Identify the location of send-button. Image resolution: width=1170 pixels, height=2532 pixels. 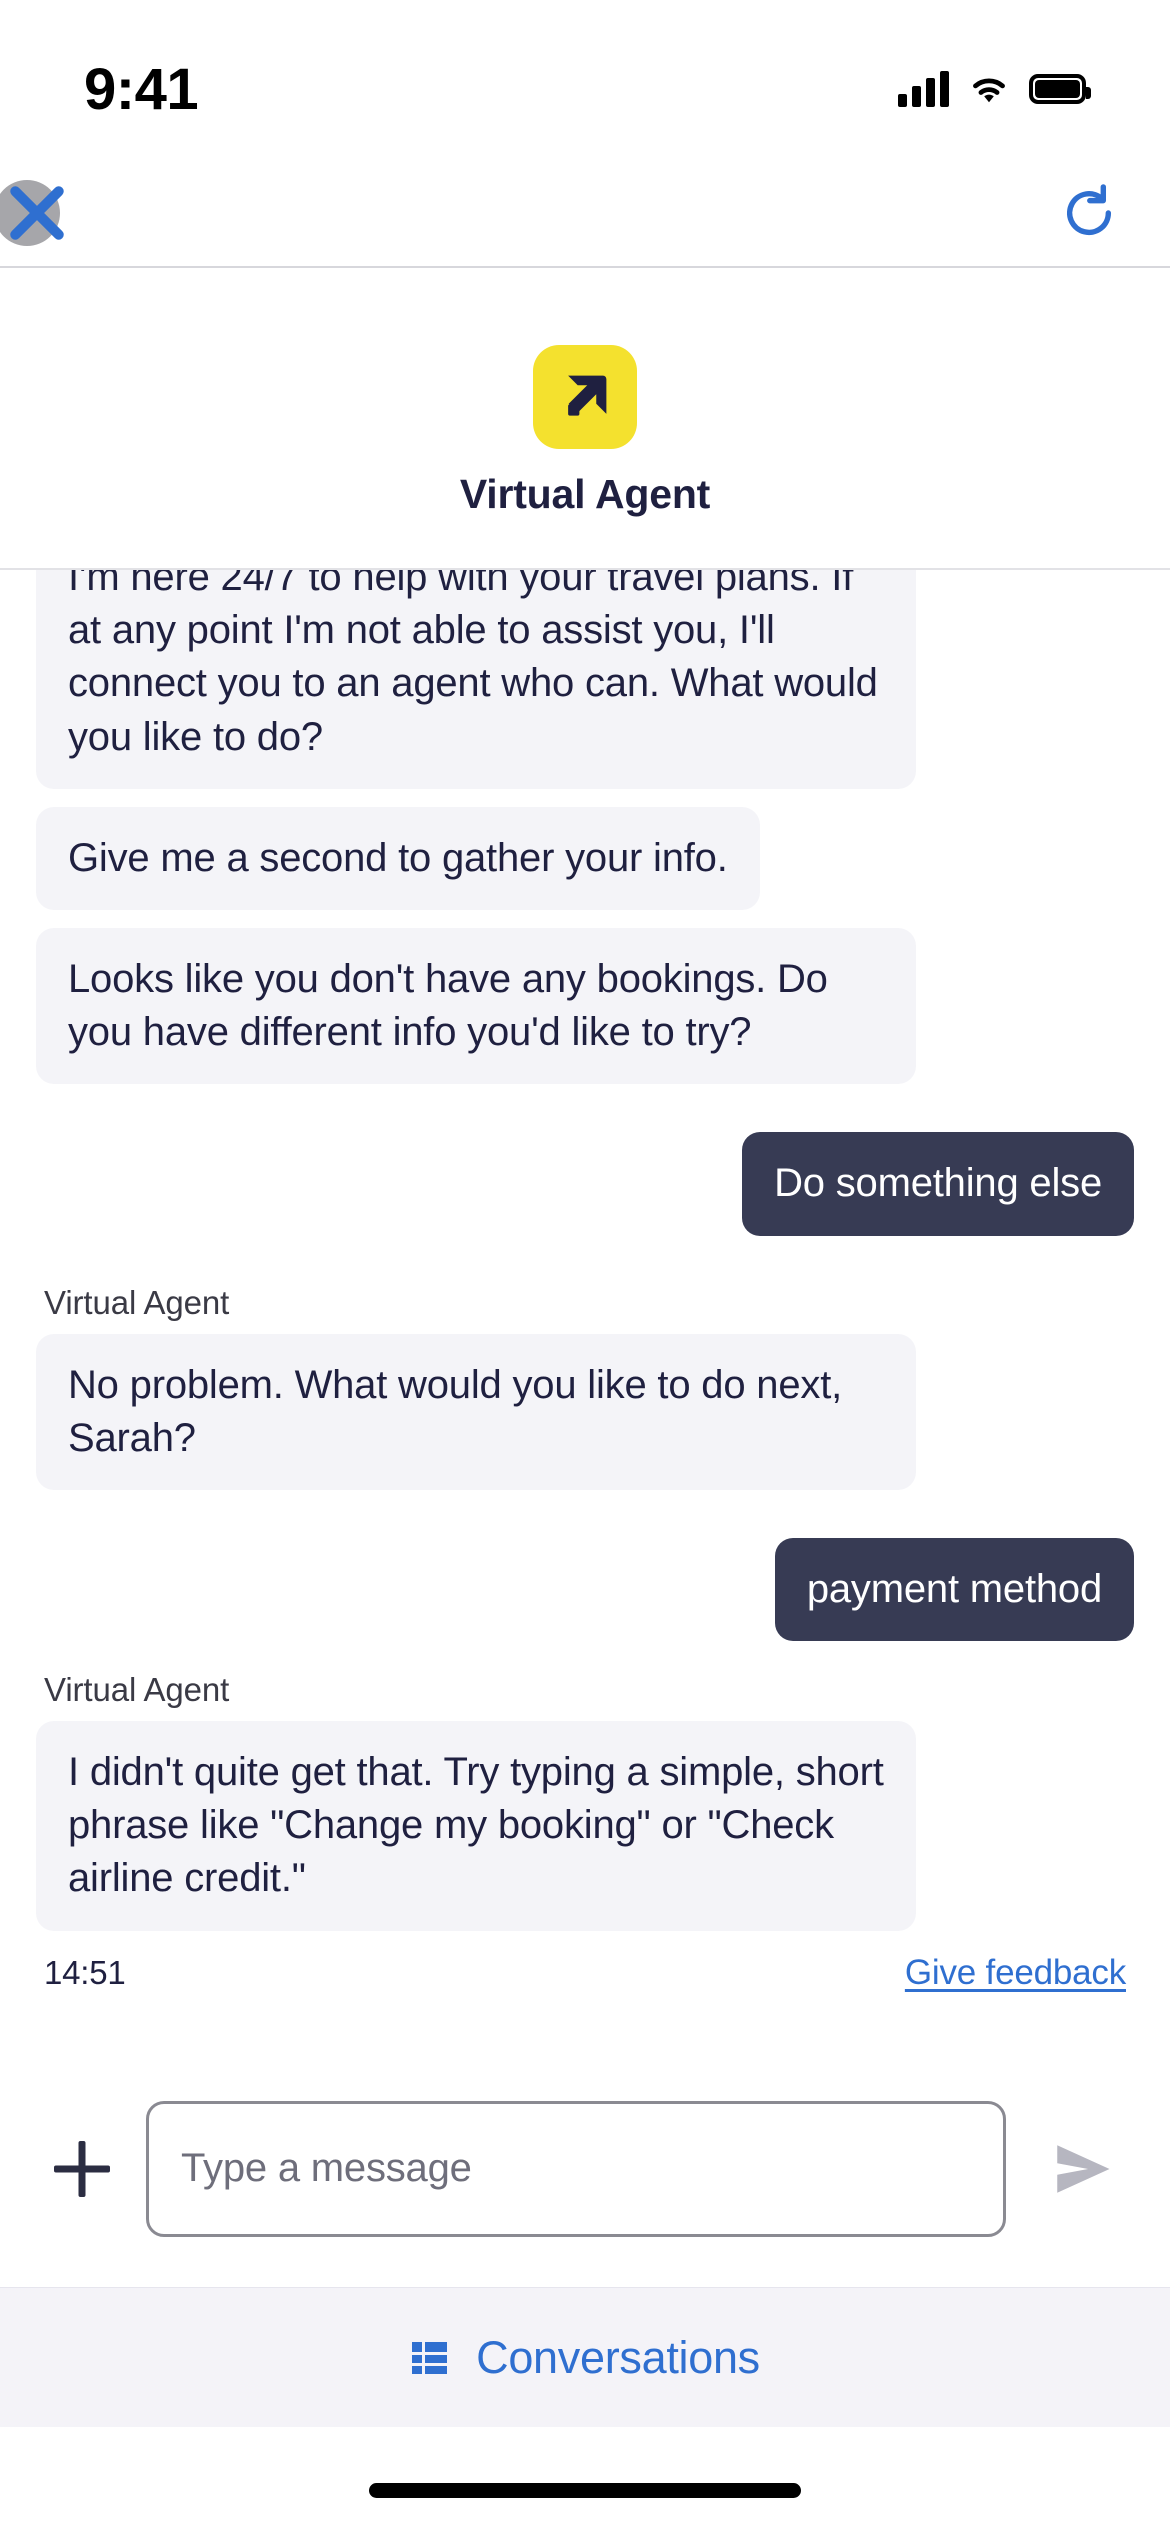
(1081, 2169).